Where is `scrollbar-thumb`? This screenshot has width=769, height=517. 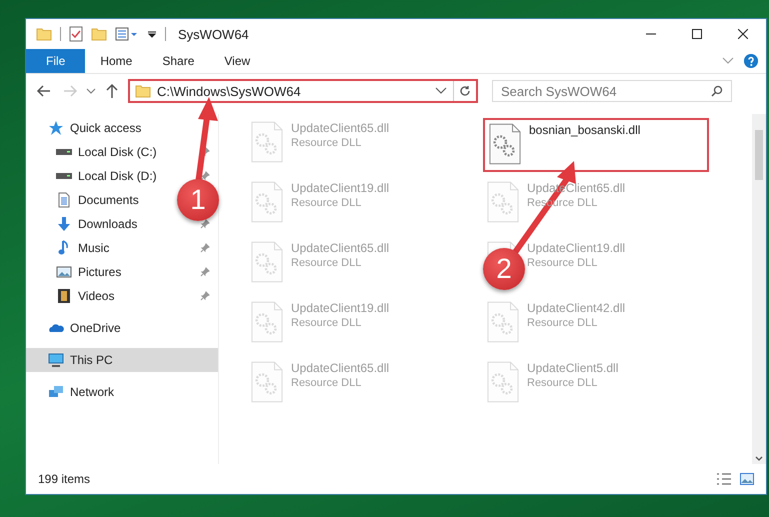 scrollbar-thumb is located at coordinates (759, 155).